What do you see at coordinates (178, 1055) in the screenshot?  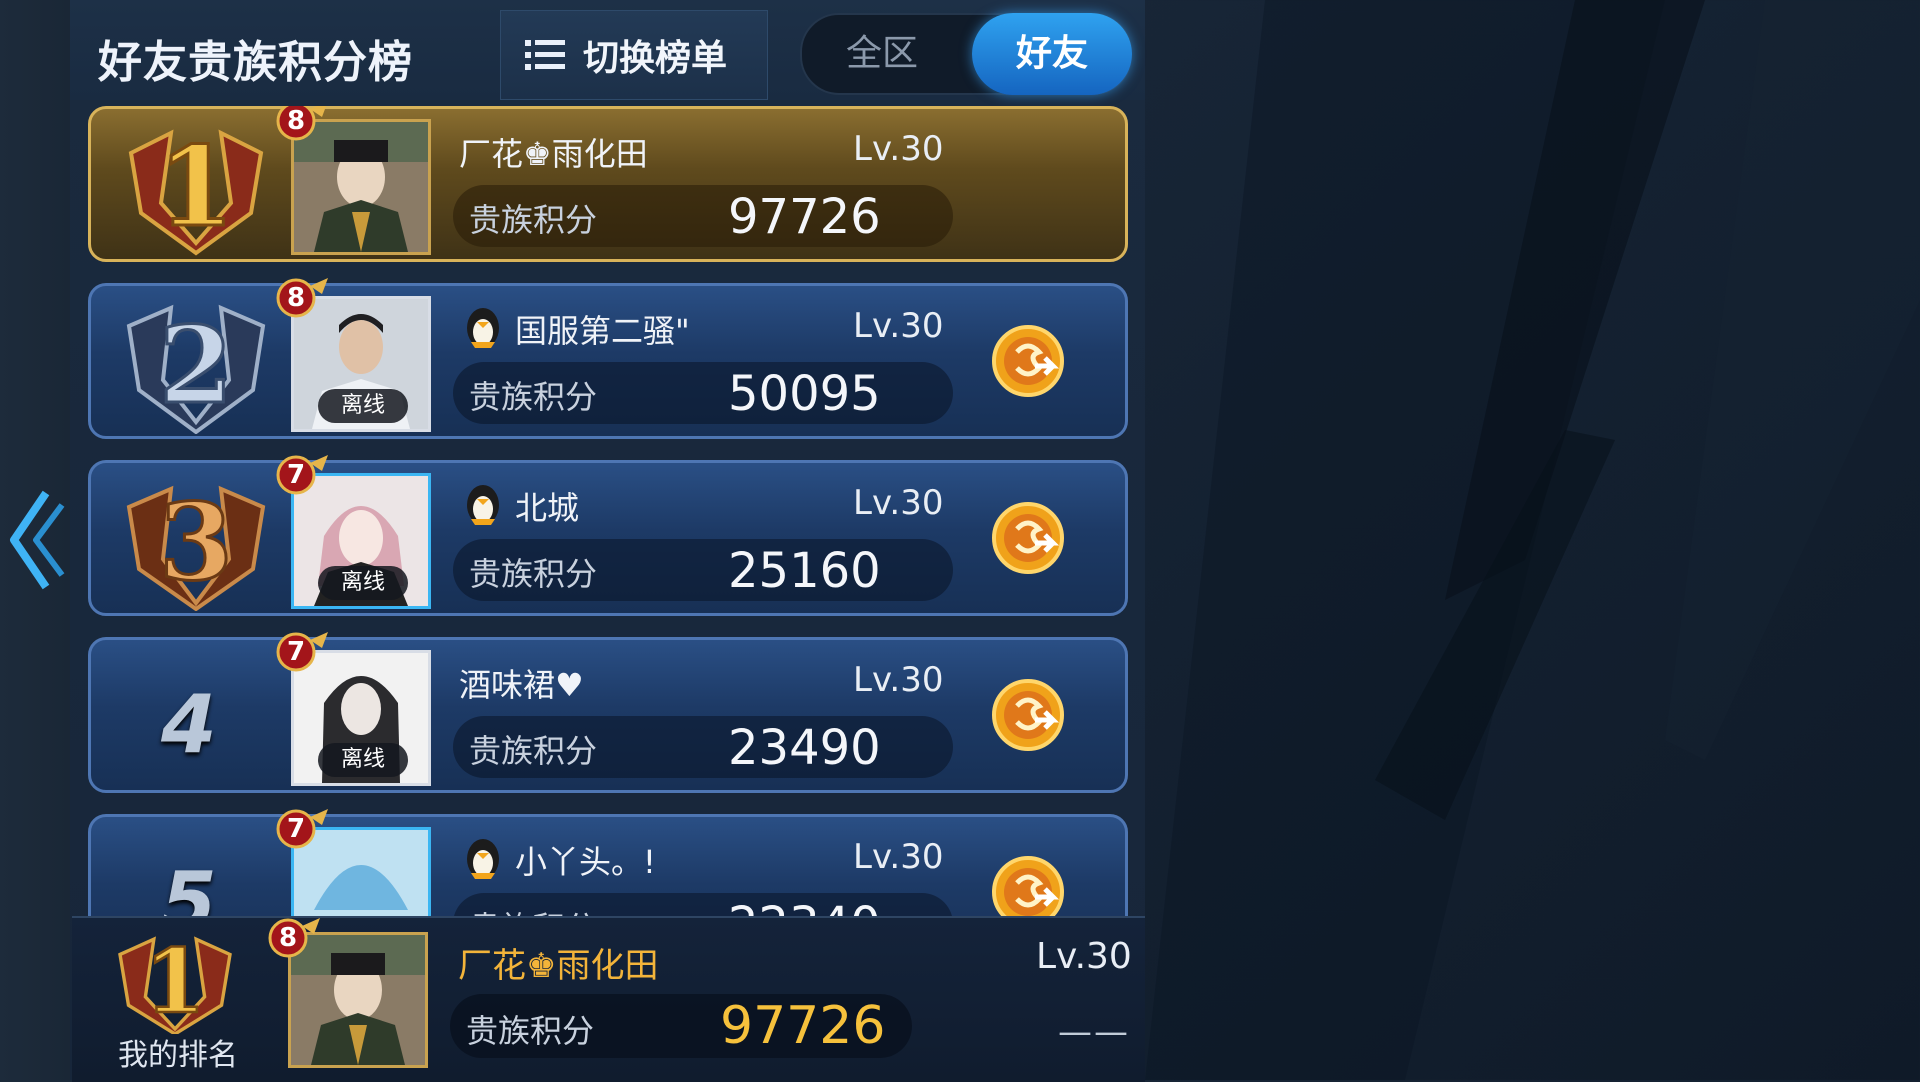 I see `my-rank-label: 我的排名` at bounding box center [178, 1055].